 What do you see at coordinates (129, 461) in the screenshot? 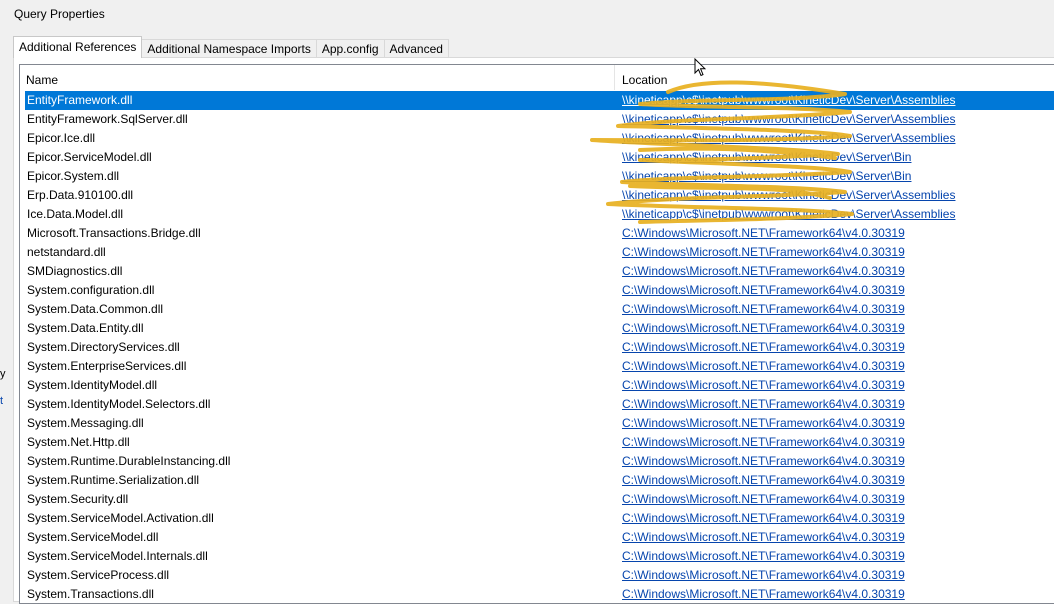
I see `reference-name: System.Runtime.DurableInstancing.dll` at bounding box center [129, 461].